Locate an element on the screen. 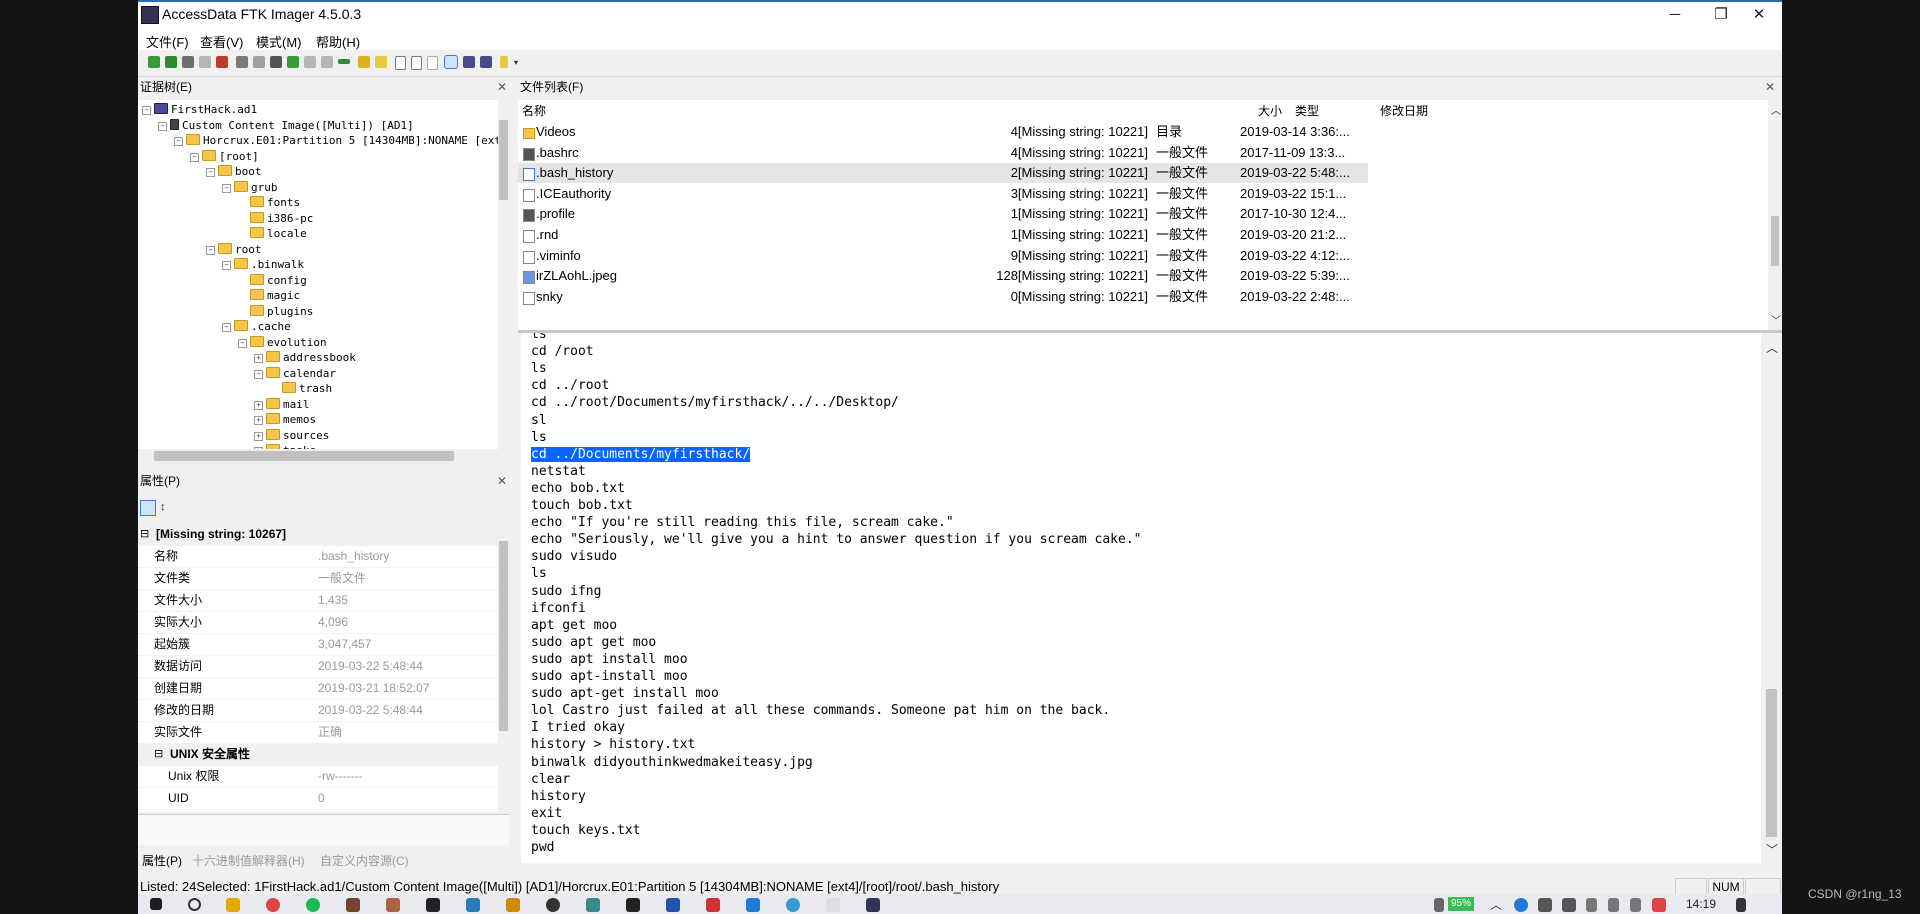 This screenshot has height=914, width=1920. capture-memory-icon is located at coordinates (344, 61).